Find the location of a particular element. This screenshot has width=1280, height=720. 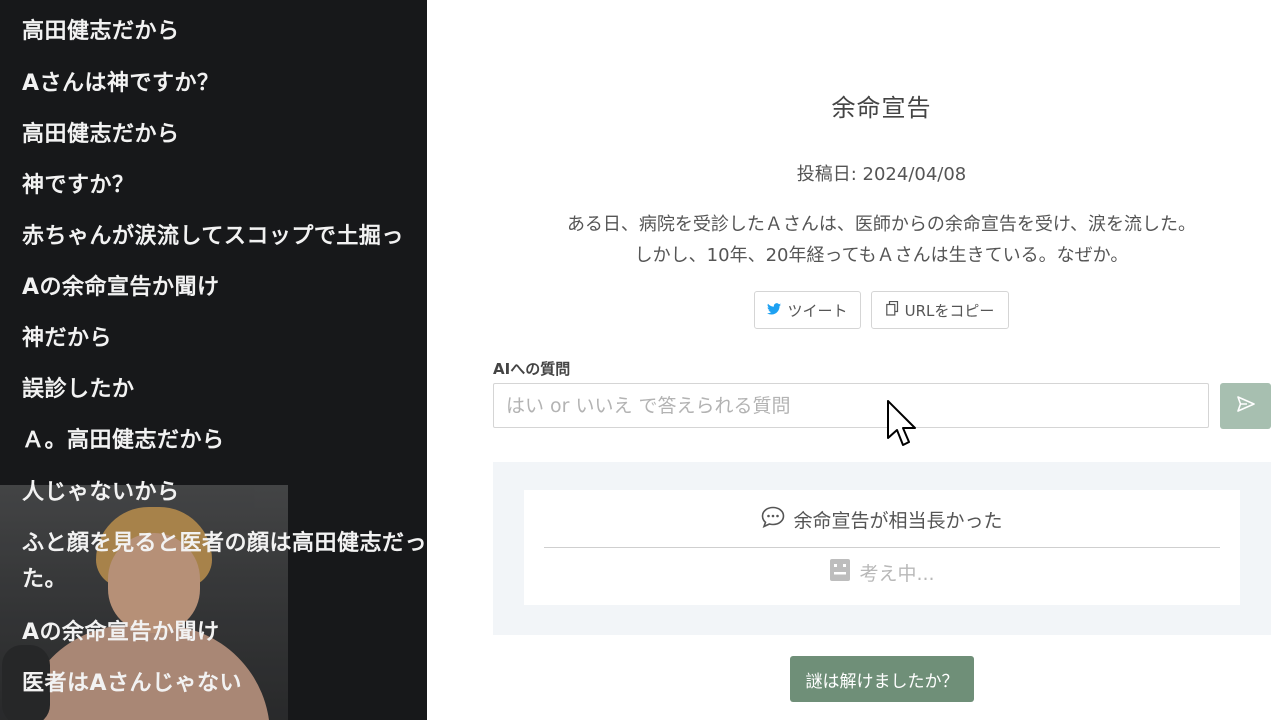

chat-message: 誤診したか is located at coordinates (78, 389).